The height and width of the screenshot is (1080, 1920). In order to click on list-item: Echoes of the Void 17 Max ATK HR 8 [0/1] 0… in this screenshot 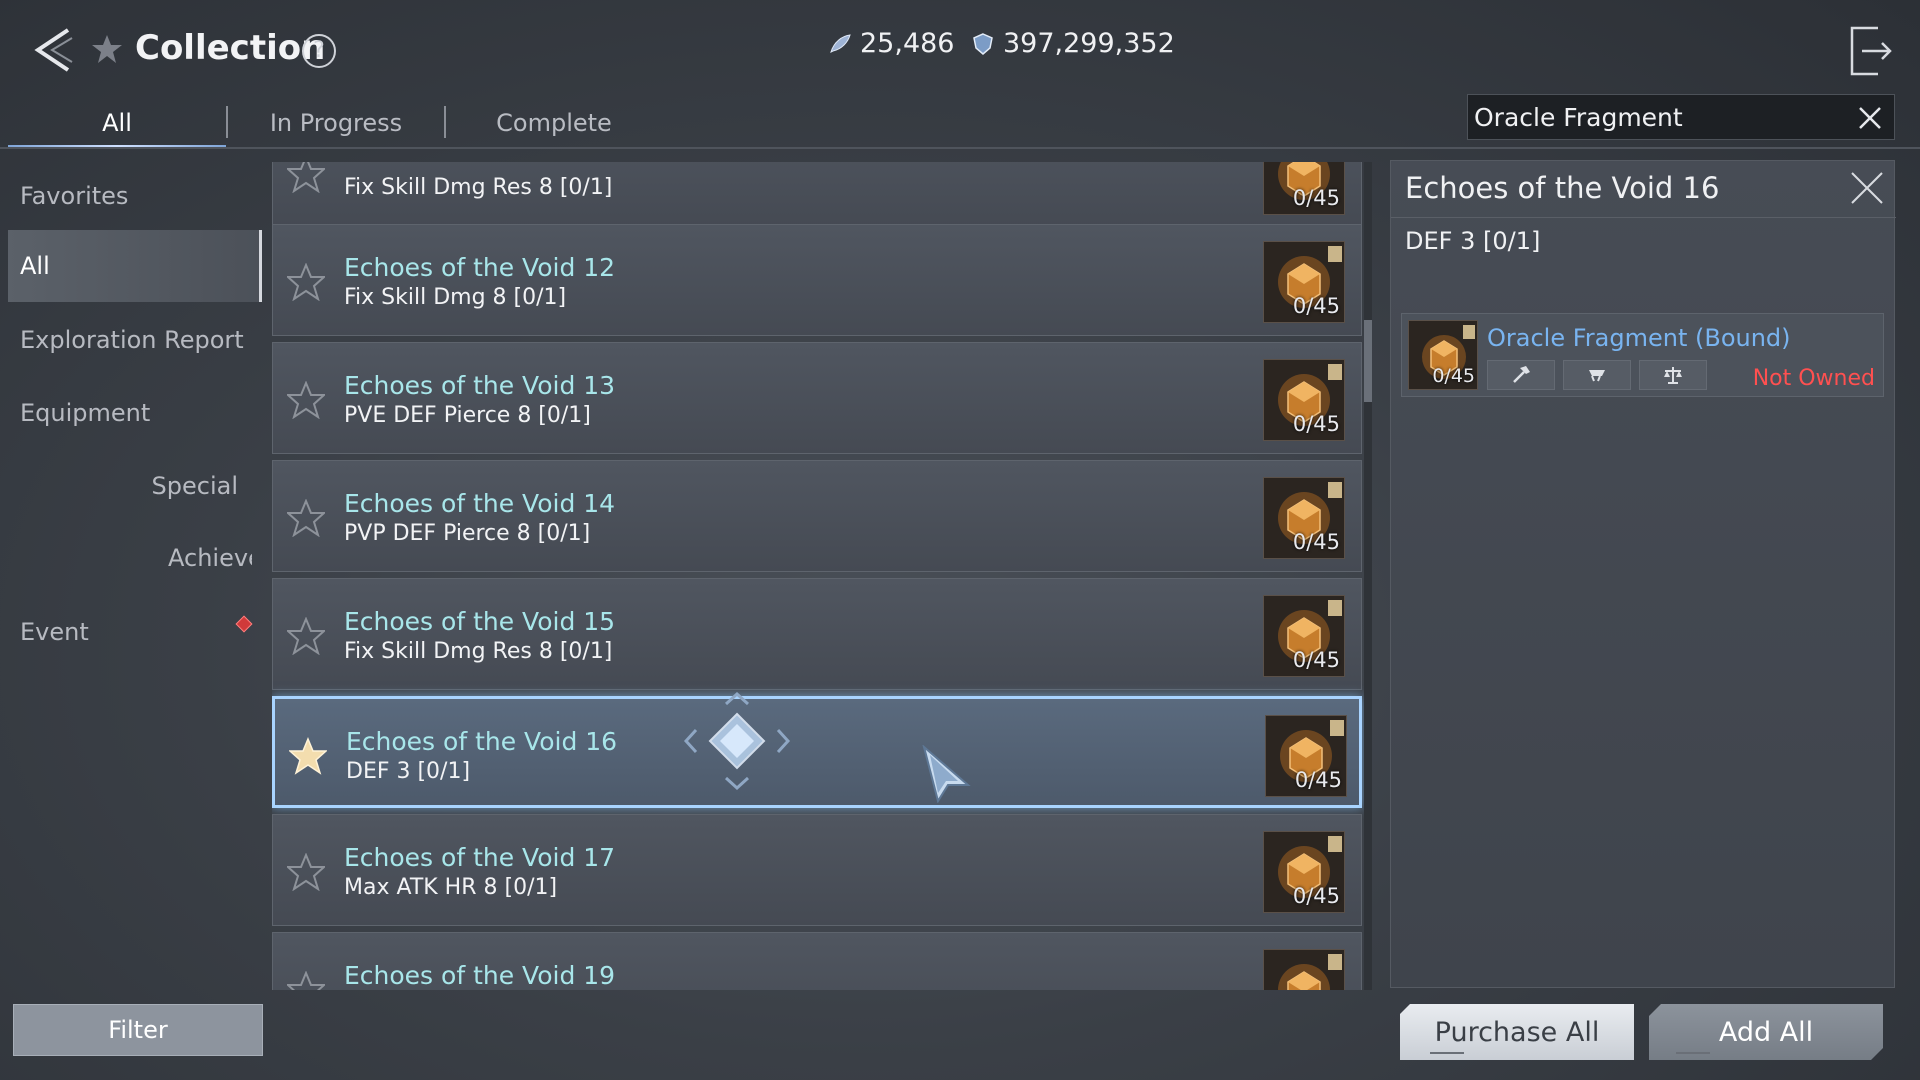, I will do `click(817, 870)`.